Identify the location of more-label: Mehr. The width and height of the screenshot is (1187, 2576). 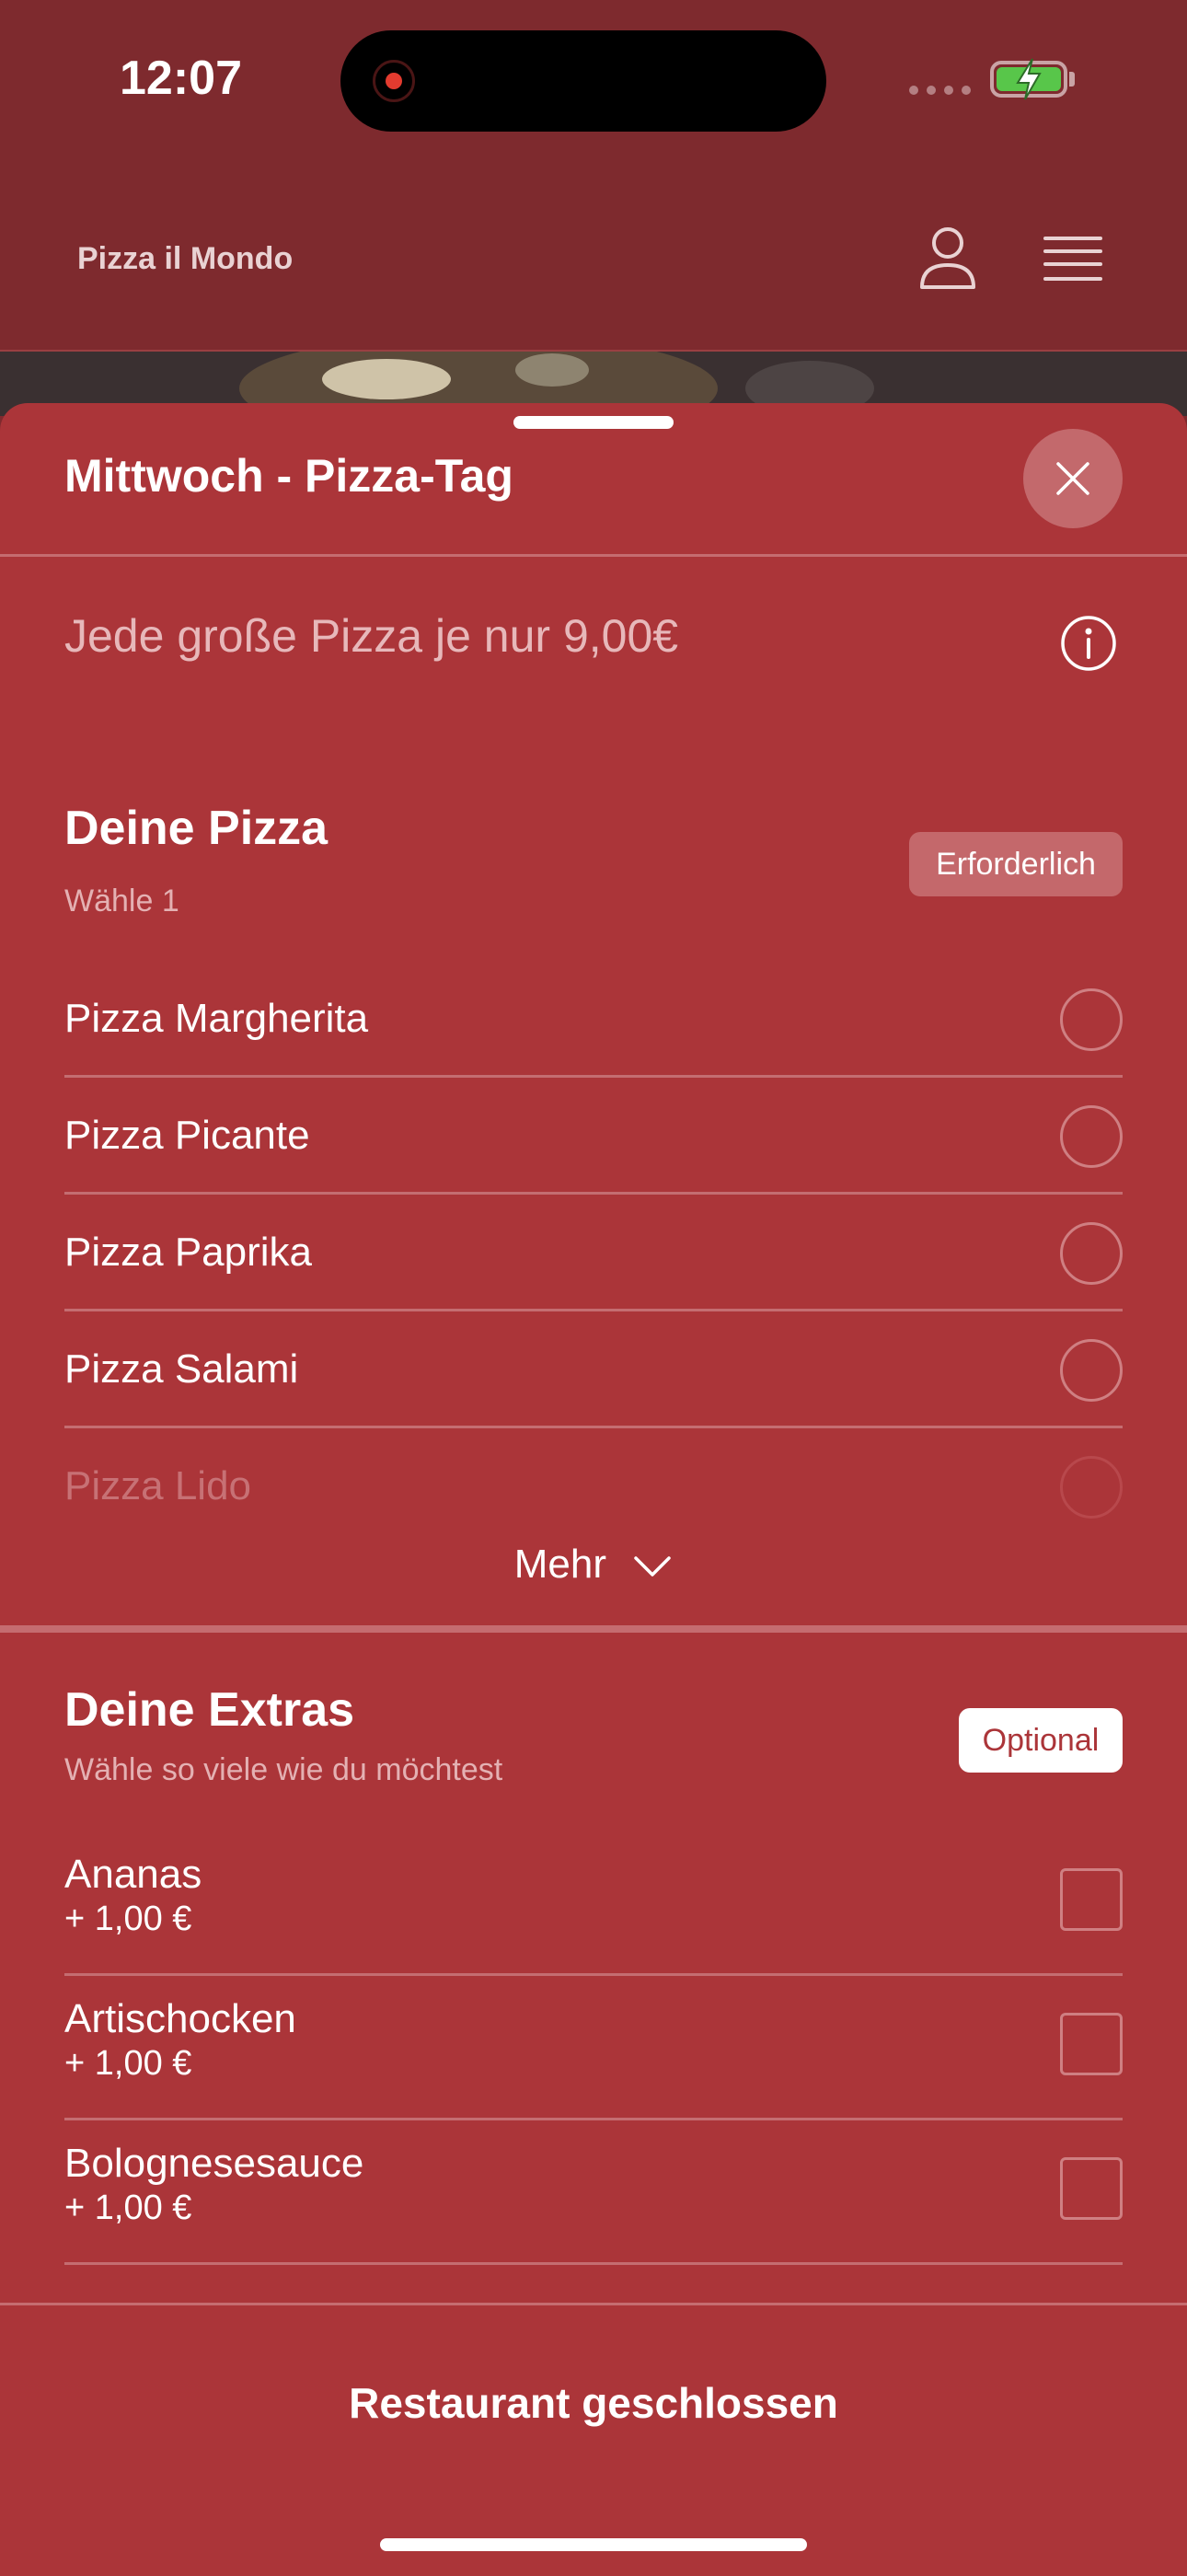
(559, 1565).